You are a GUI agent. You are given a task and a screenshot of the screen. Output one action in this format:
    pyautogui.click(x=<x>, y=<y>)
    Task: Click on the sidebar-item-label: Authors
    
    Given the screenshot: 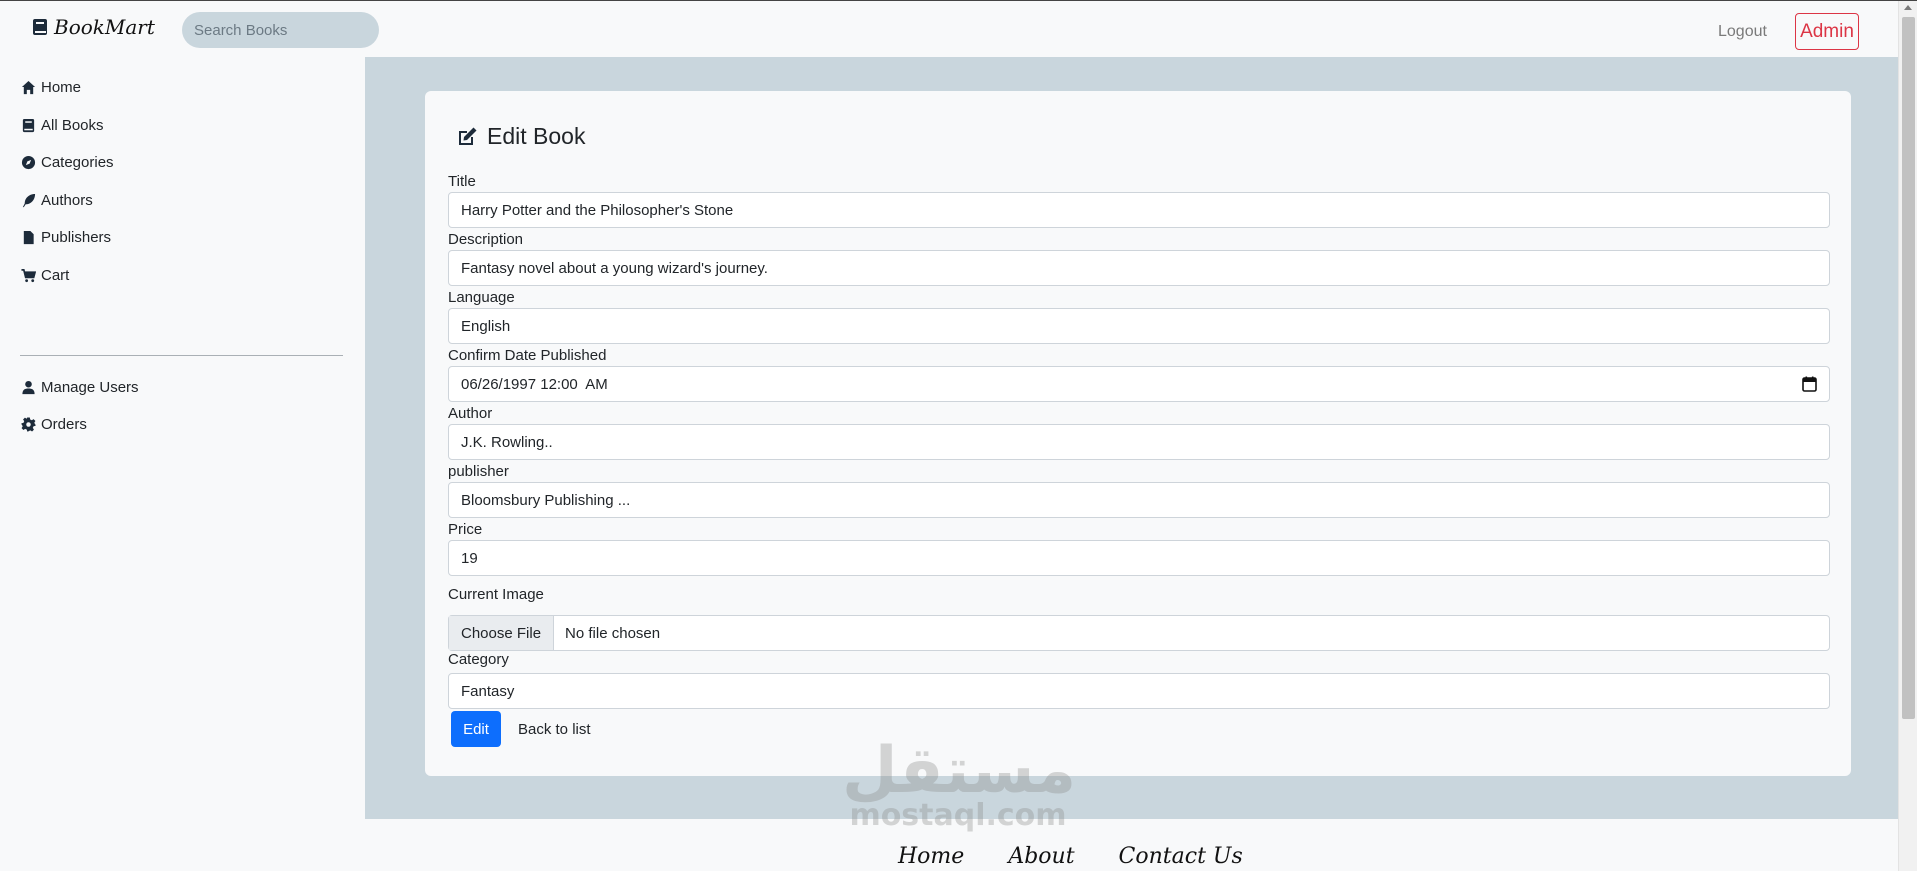 What is the action you would take?
    pyautogui.click(x=67, y=200)
    